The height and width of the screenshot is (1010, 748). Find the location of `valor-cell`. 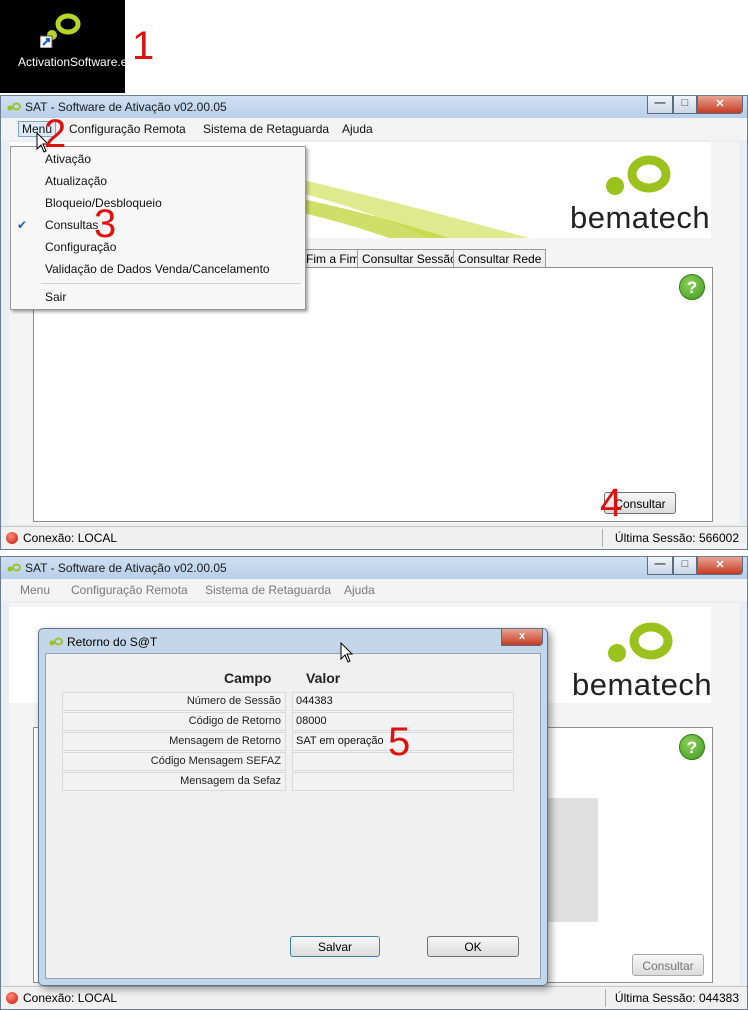

valor-cell is located at coordinates (403, 781).